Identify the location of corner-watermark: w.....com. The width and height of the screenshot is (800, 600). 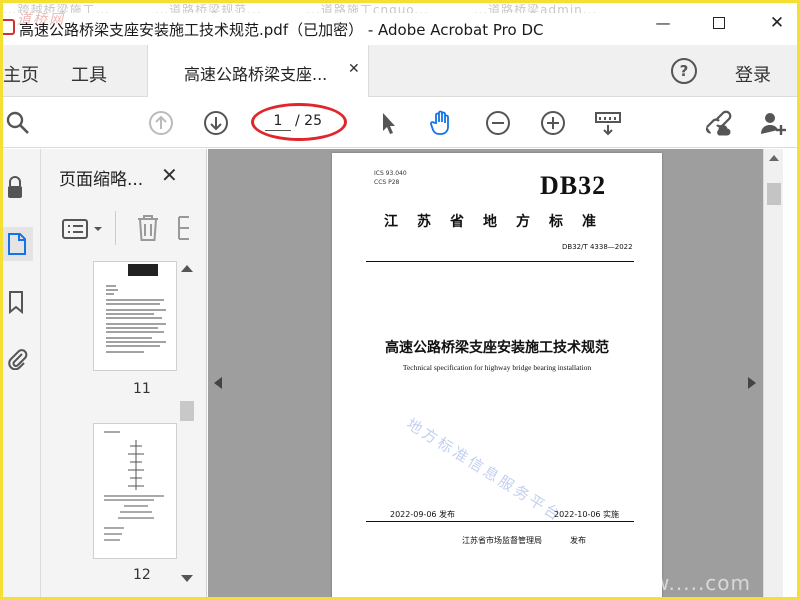
(702, 583).